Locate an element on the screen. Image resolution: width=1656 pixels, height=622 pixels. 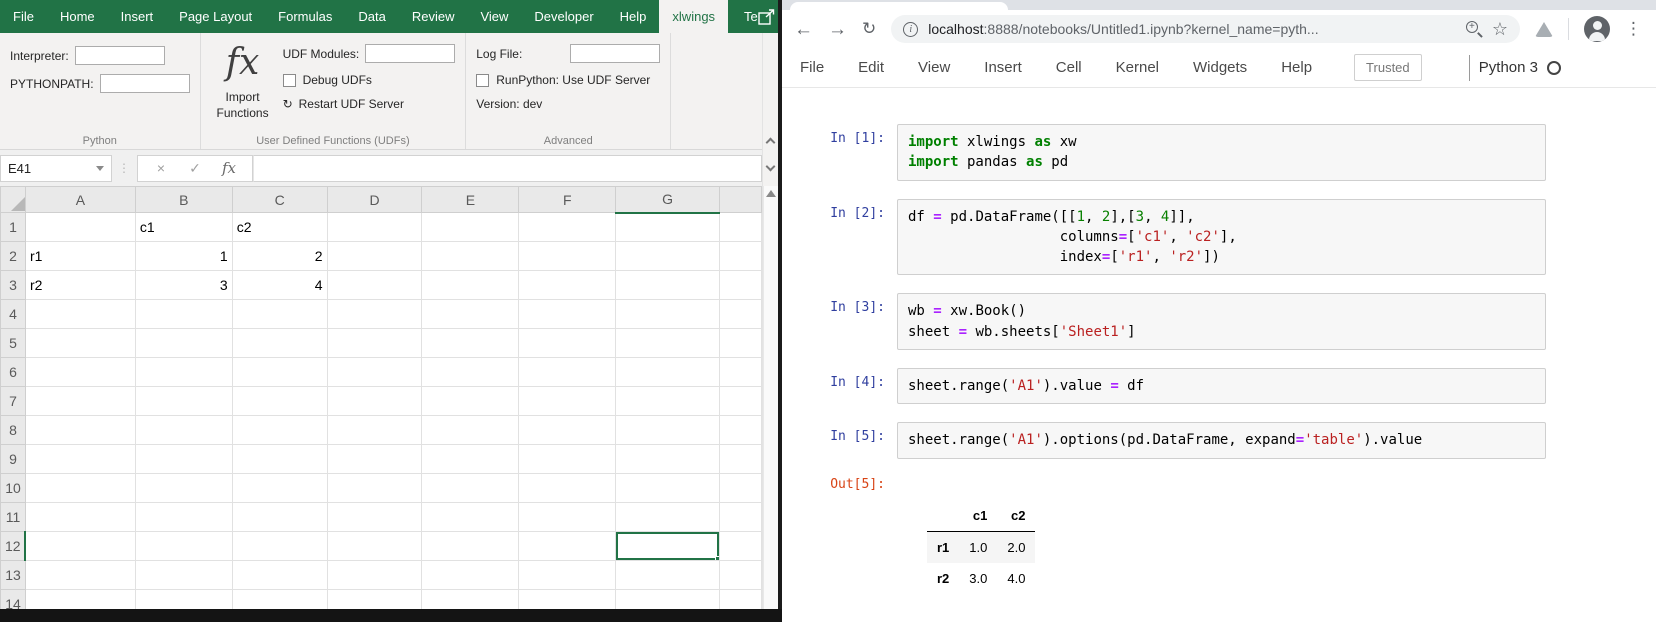
grid-cell-C2: 2 is located at coordinates (279, 256).